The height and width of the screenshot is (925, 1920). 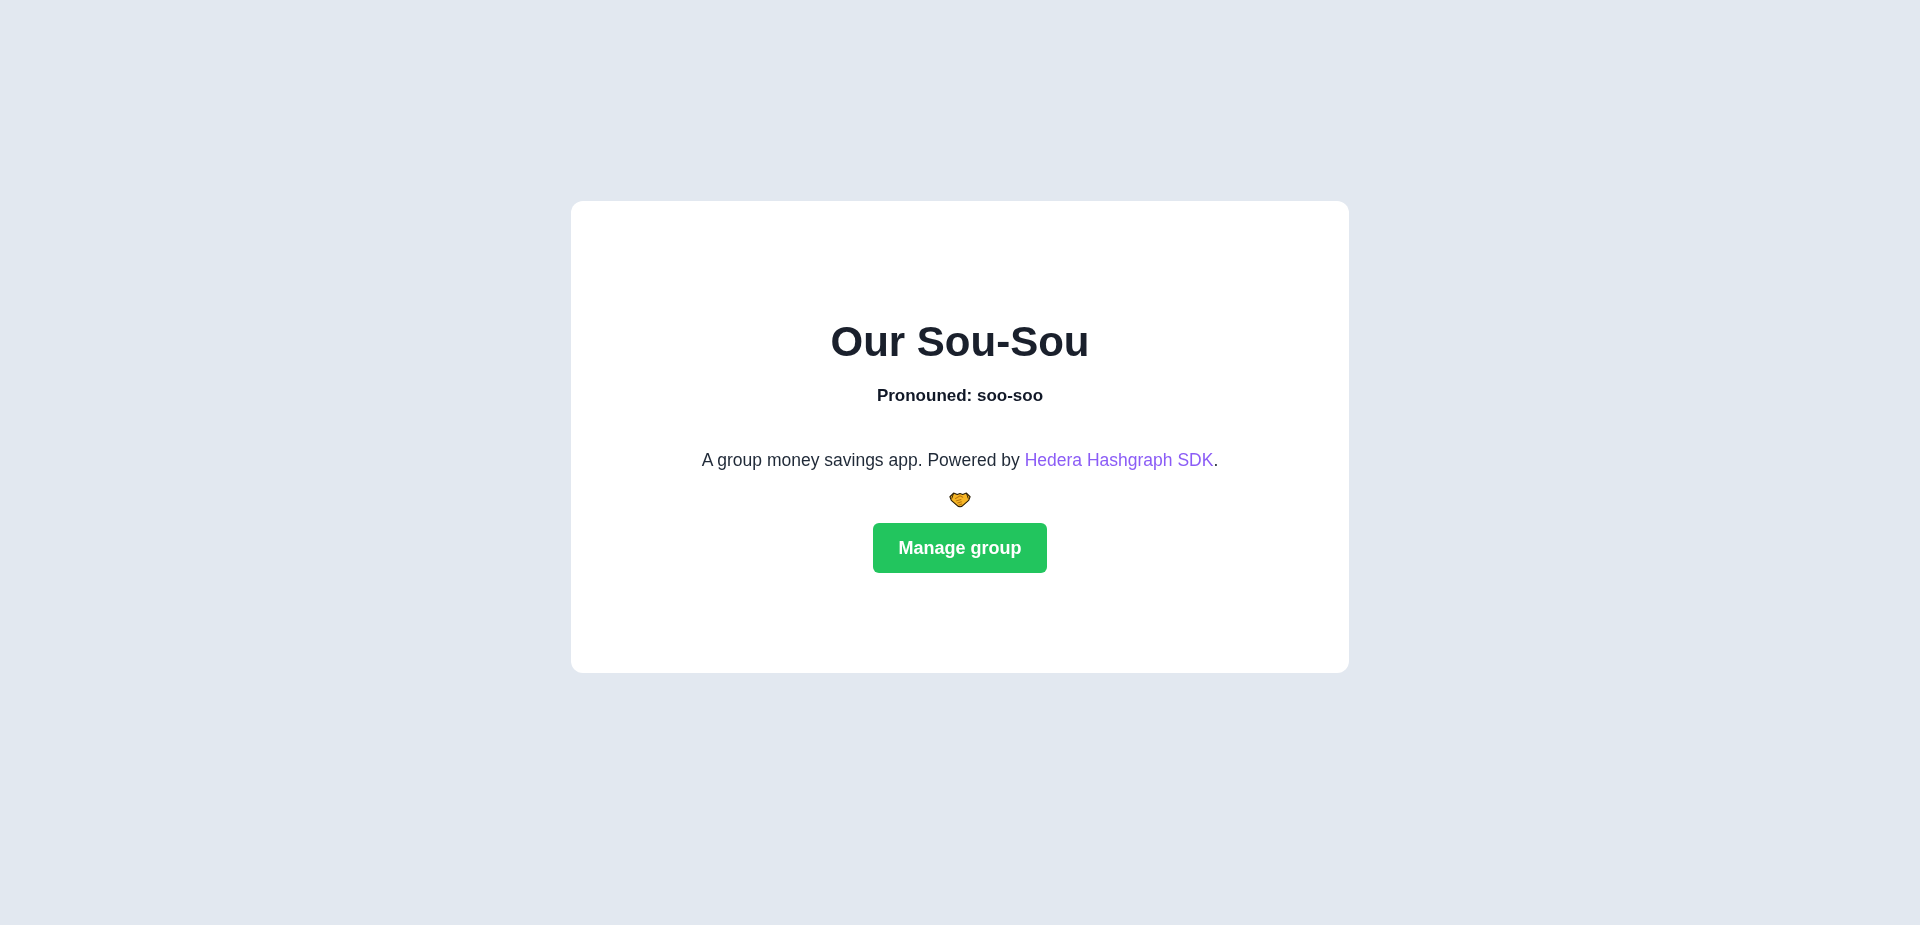 I want to click on sdk-link: Hedera Hashgraph SDK, so click(x=1119, y=460).